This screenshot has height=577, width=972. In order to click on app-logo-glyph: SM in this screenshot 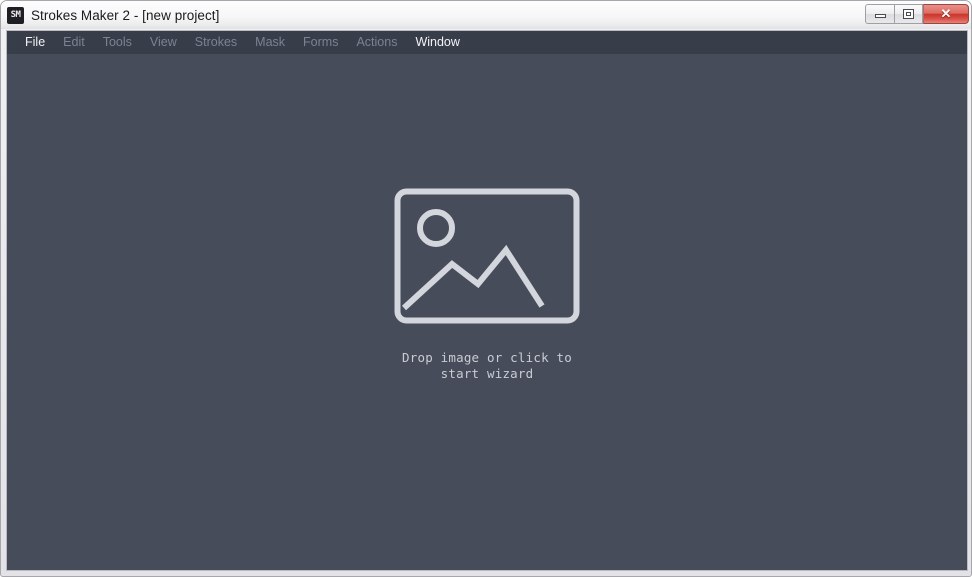, I will do `click(15, 14)`.